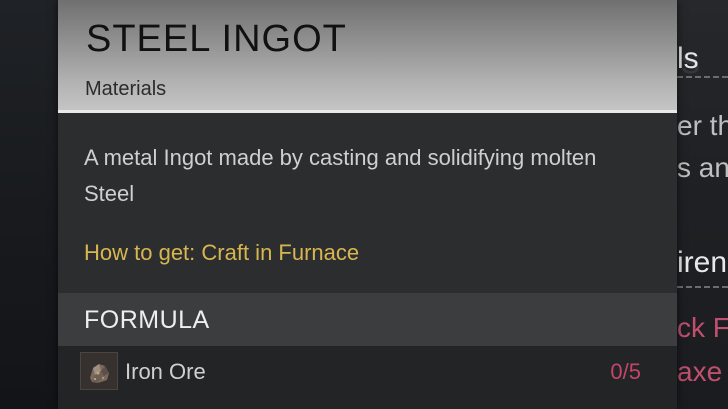 Image resolution: width=728 pixels, height=409 pixels. What do you see at coordinates (367, 377) in the screenshot?
I see `ingredient-row: Iron Ore 0/5` at bounding box center [367, 377].